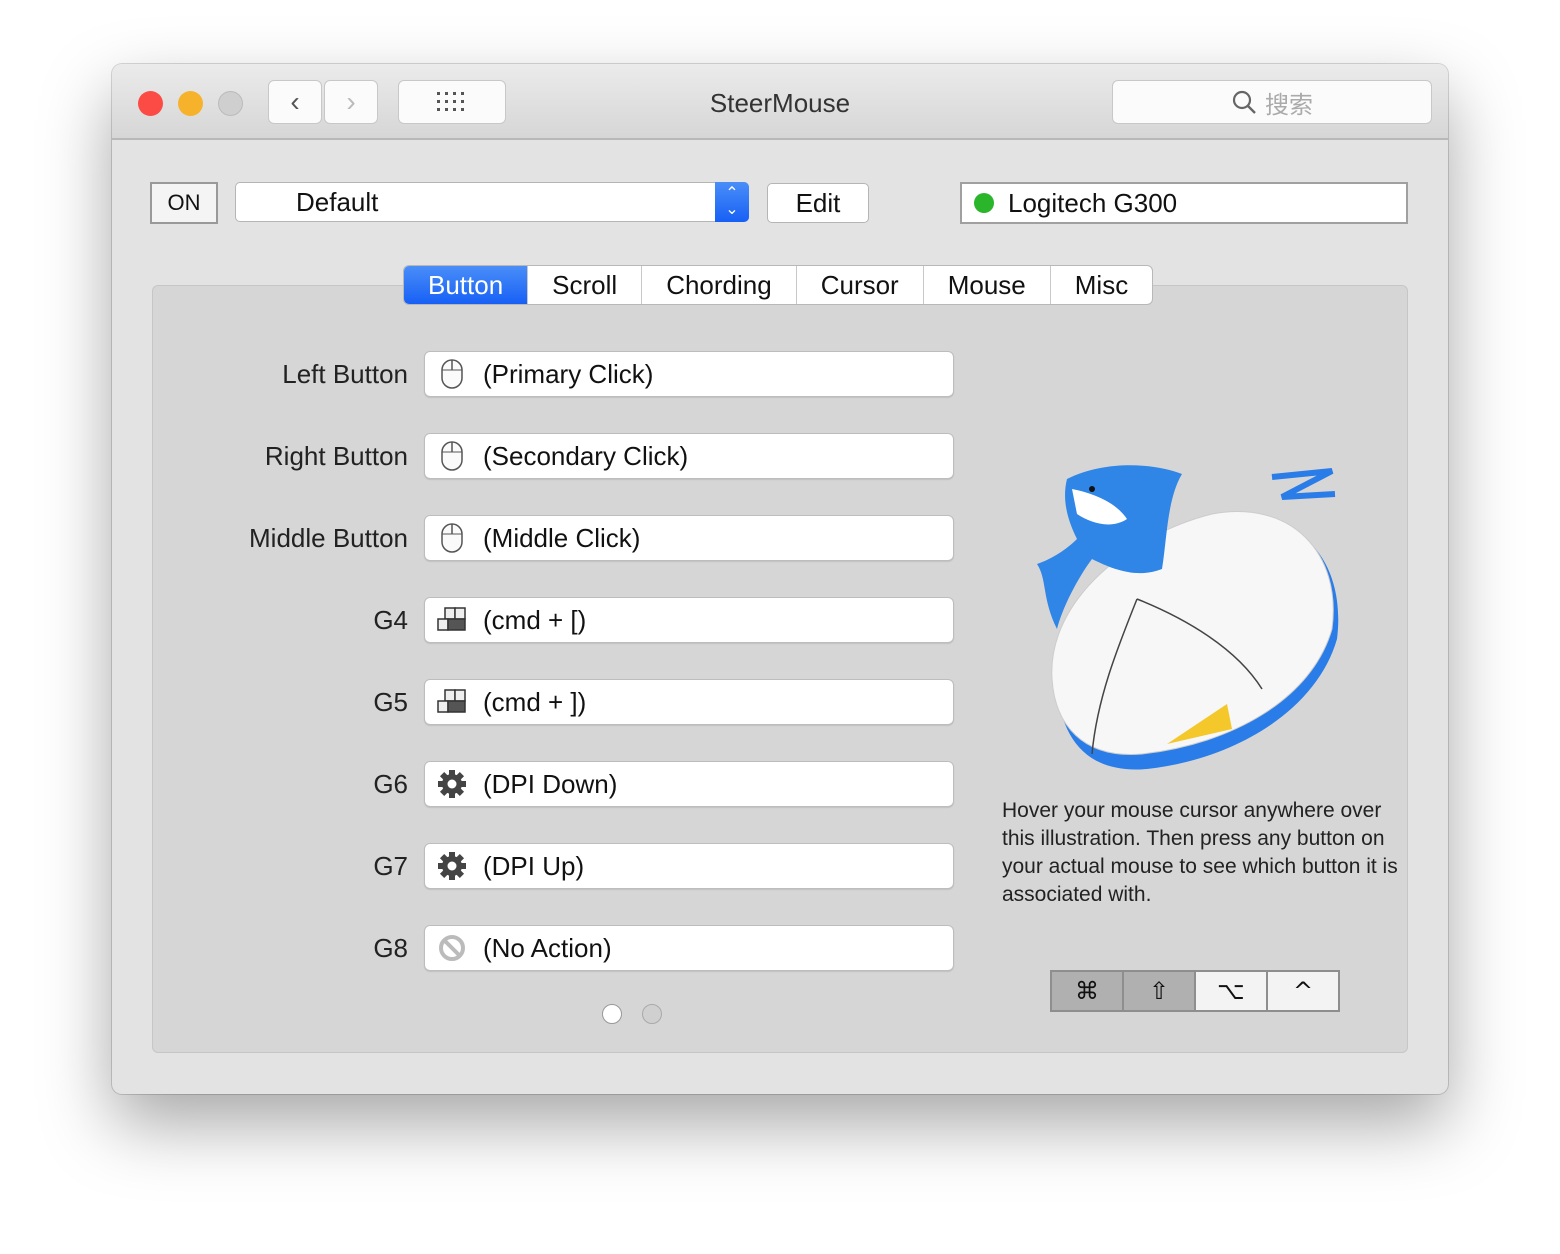 The height and width of the screenshot is (1254, 1560). I want to click on g5-label: G5, so click(390, 702).